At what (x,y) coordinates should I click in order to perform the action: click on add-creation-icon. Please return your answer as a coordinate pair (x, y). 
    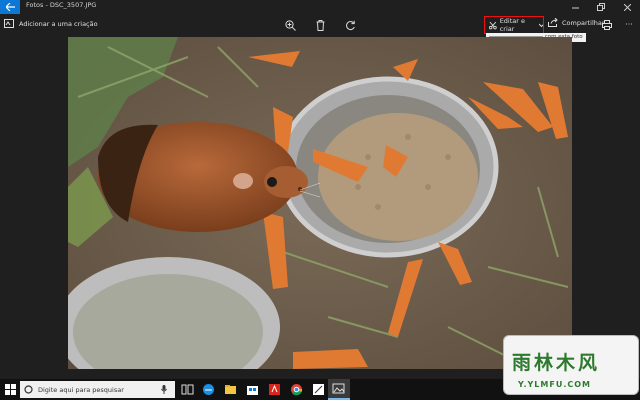
    Looking at the image, I should click on (9, 23).